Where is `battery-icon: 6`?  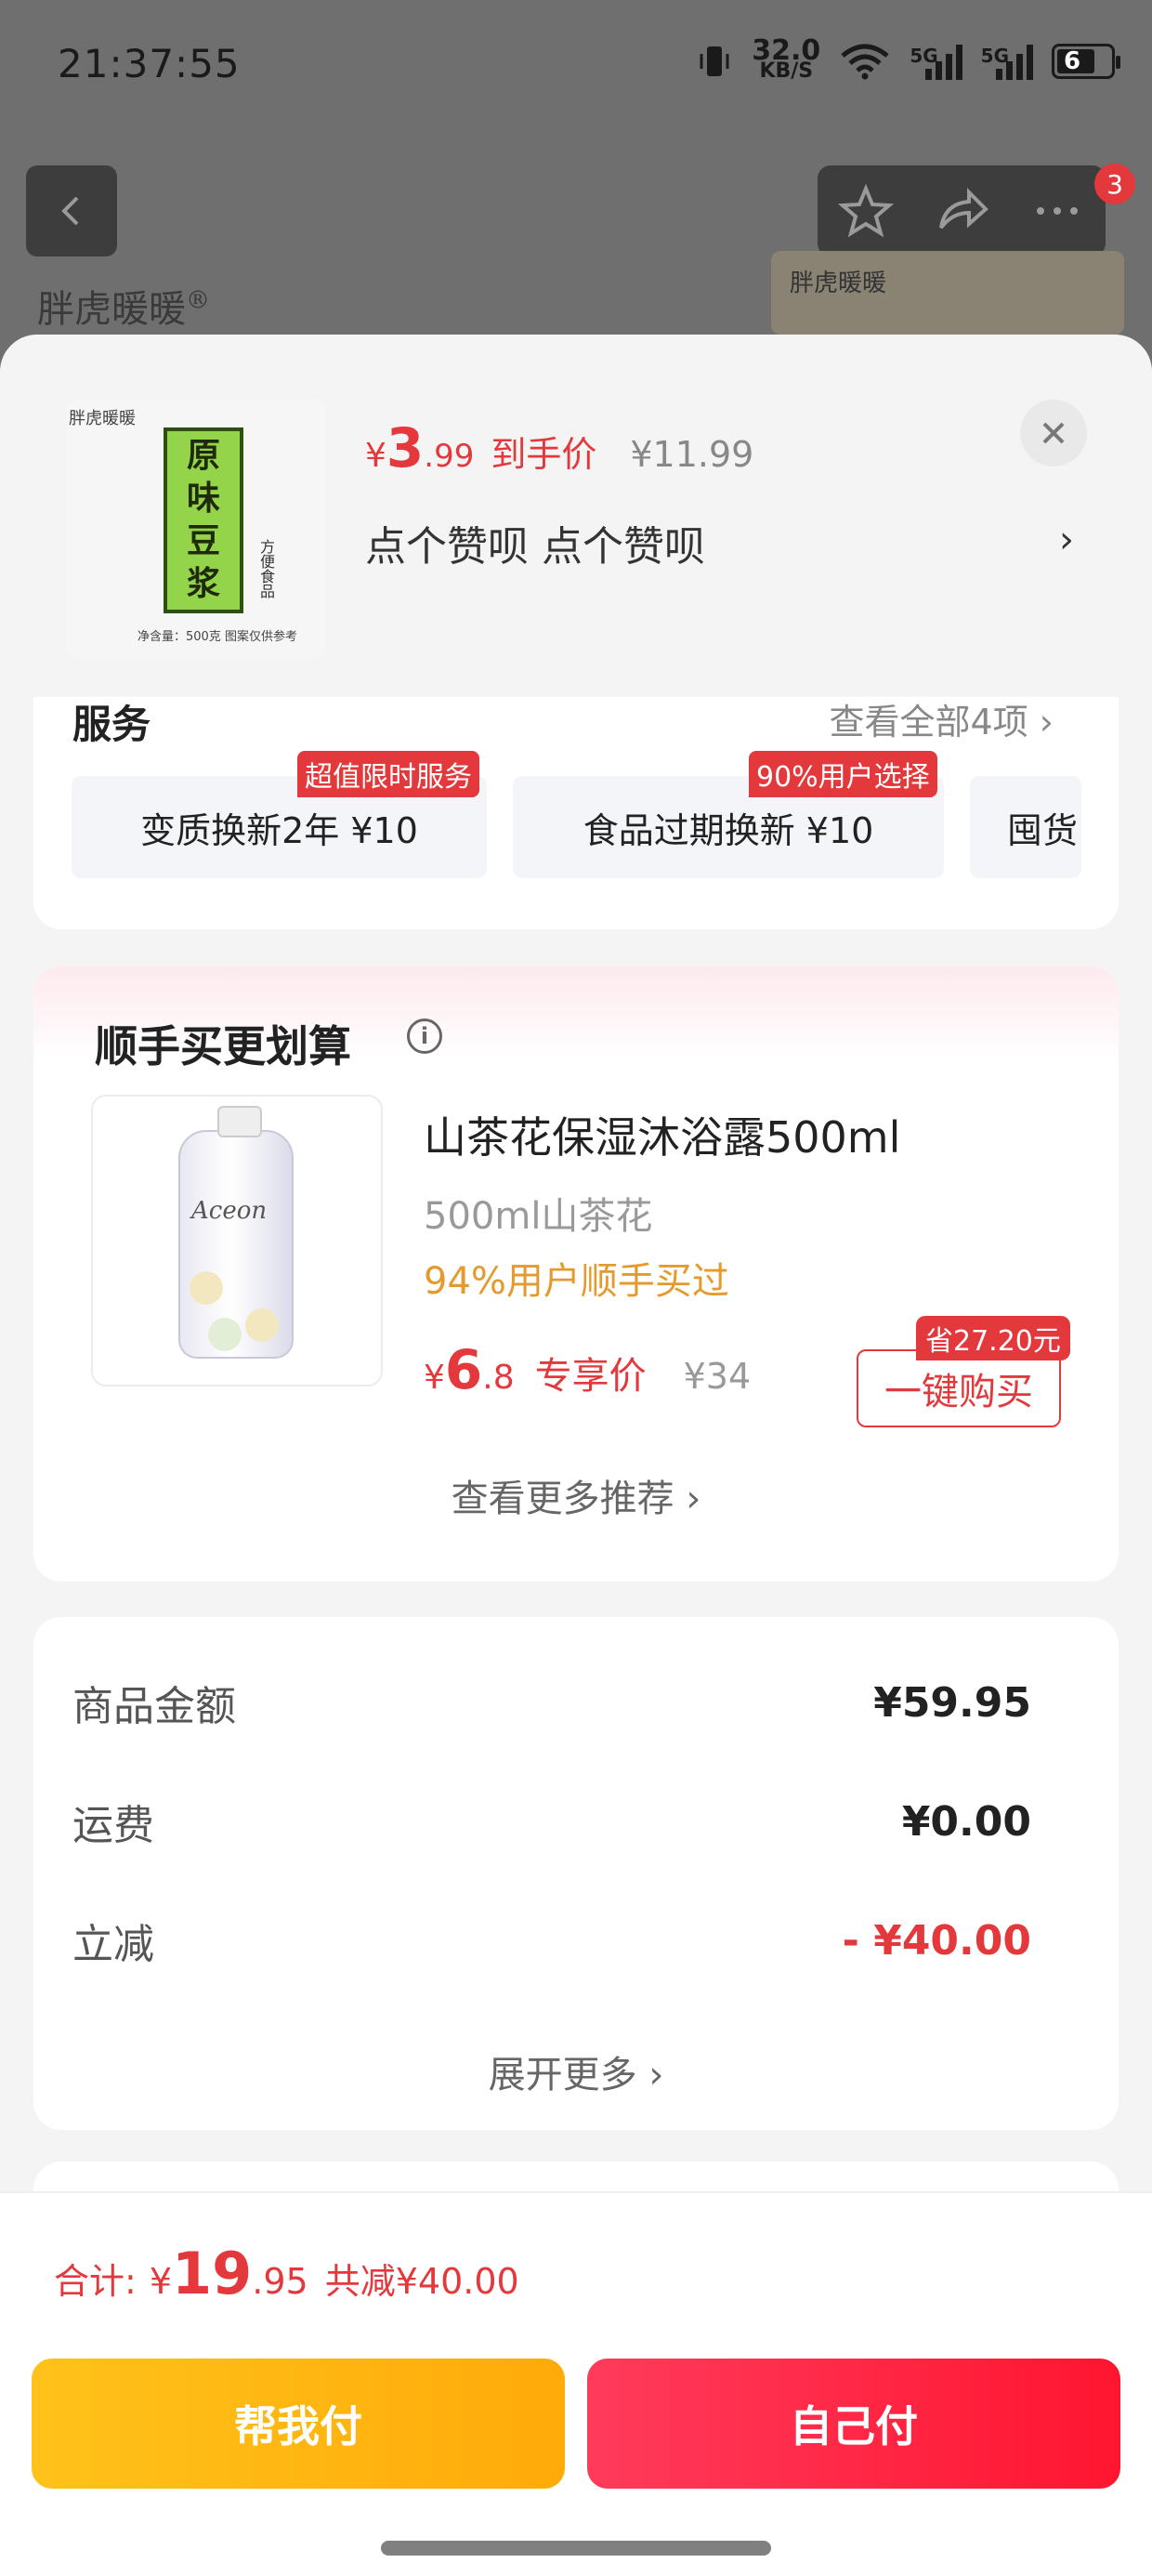
battery-icon: 6 is located at coordinates (1086, 61).